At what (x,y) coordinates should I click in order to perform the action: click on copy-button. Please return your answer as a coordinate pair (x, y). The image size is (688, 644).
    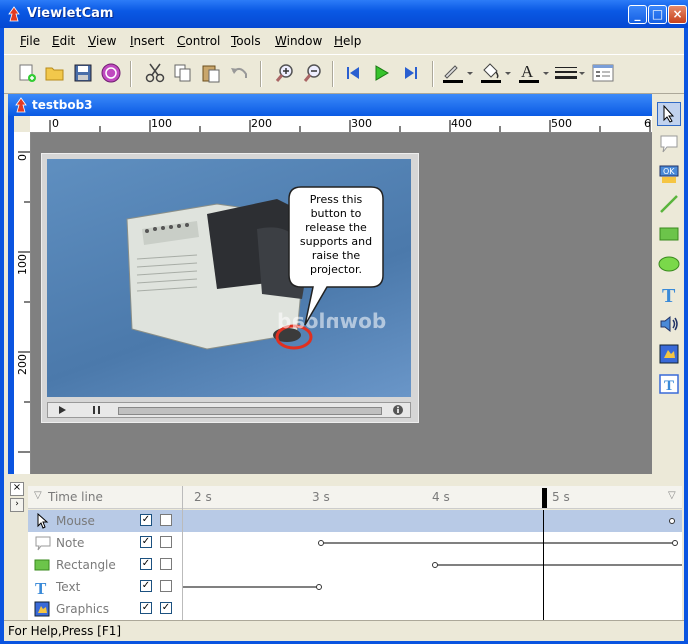
    Looking at the image, I should click on (183, 73).